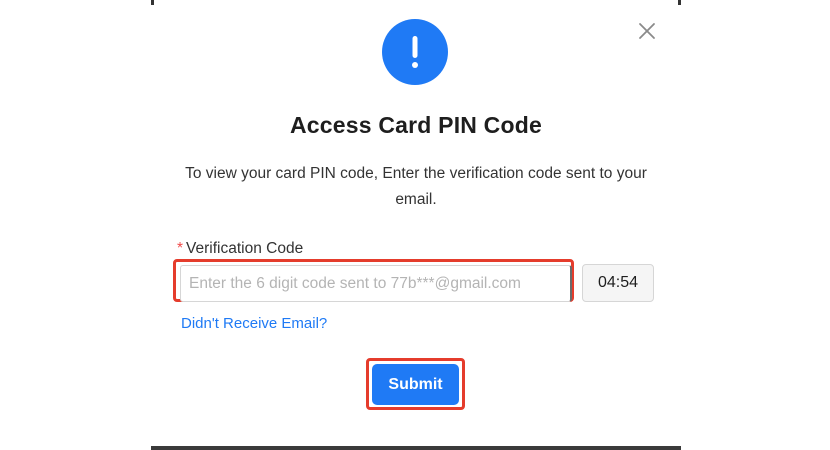  I want to click on close-icon, so click(647, 31).